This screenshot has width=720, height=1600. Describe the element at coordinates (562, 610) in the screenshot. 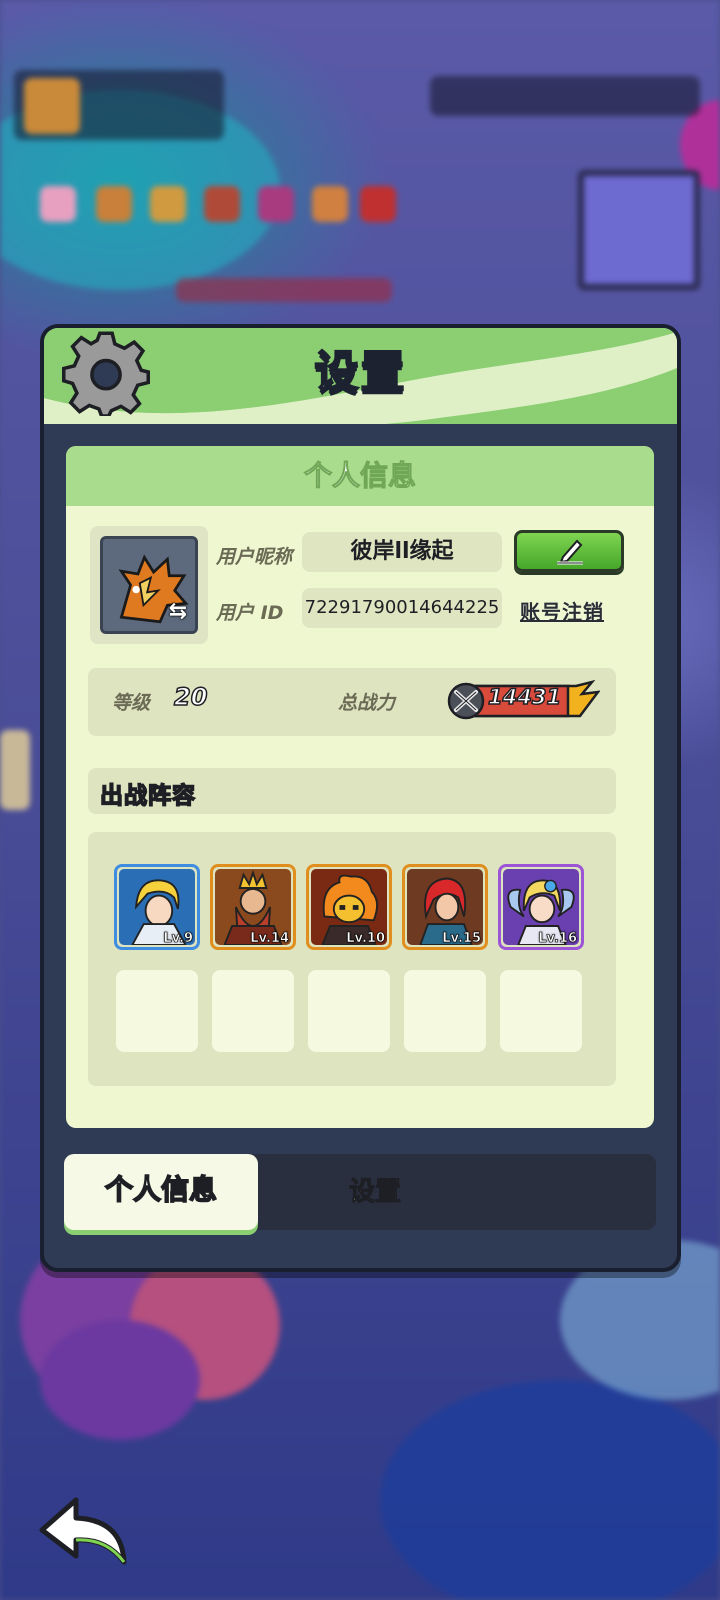

I see `cancel-account-link: 账号注销` at that location.